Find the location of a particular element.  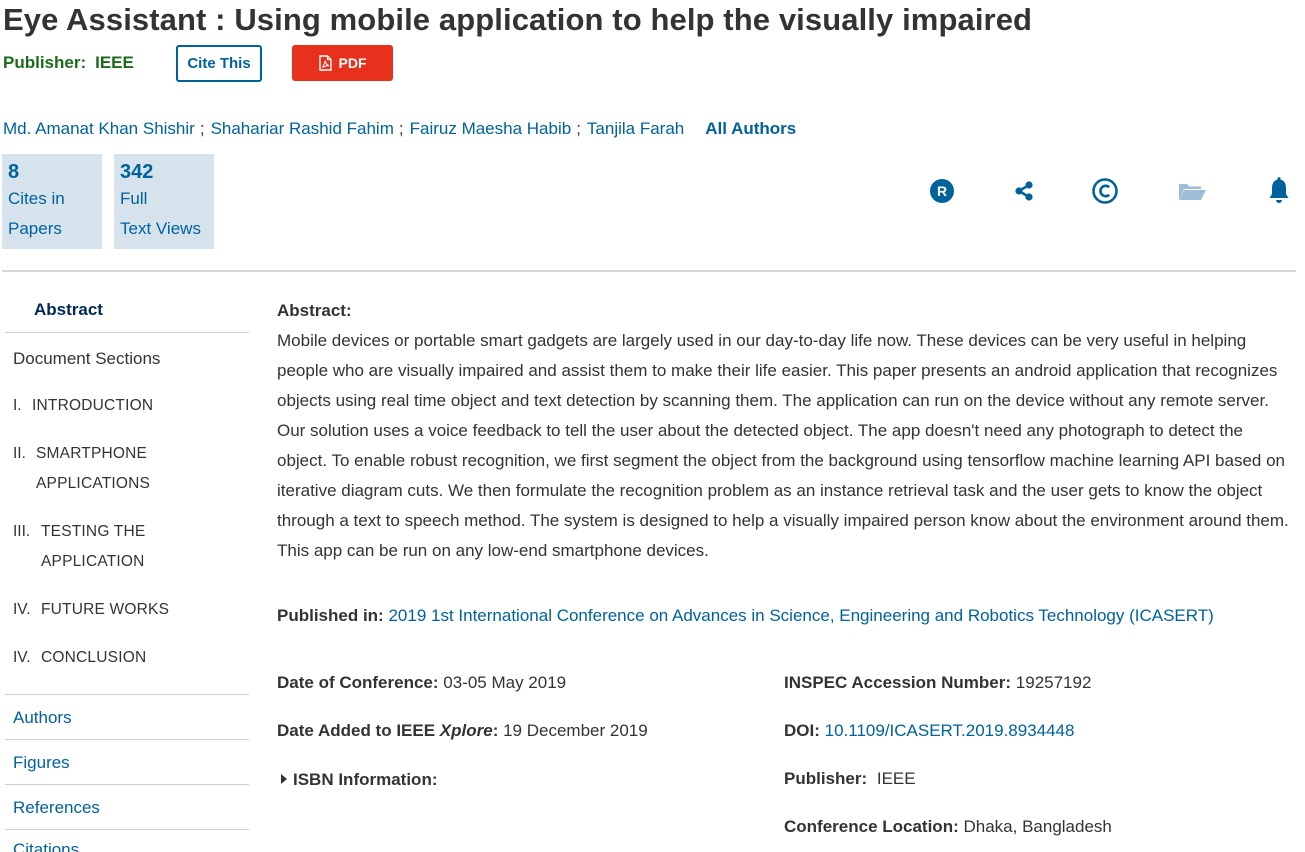

publisher-row: Publisher: IEEE Cite This PDF is located at coordinates (198, 63).